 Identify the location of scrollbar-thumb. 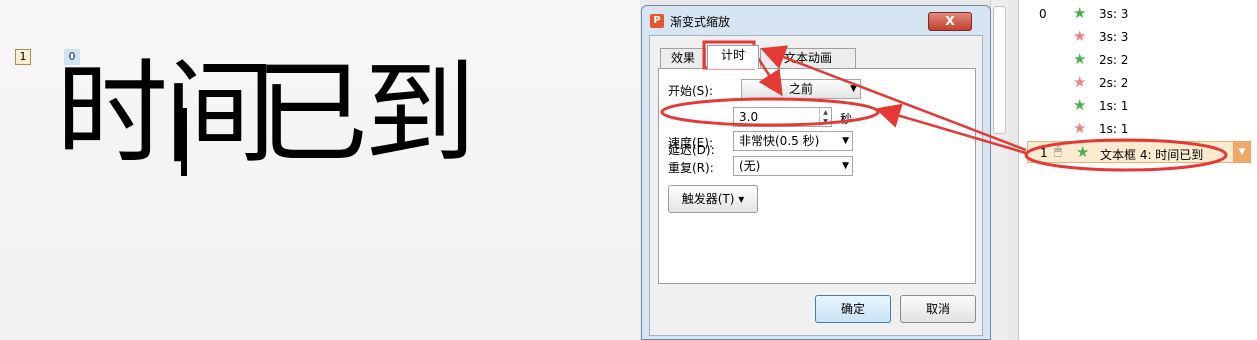
(999, 70).